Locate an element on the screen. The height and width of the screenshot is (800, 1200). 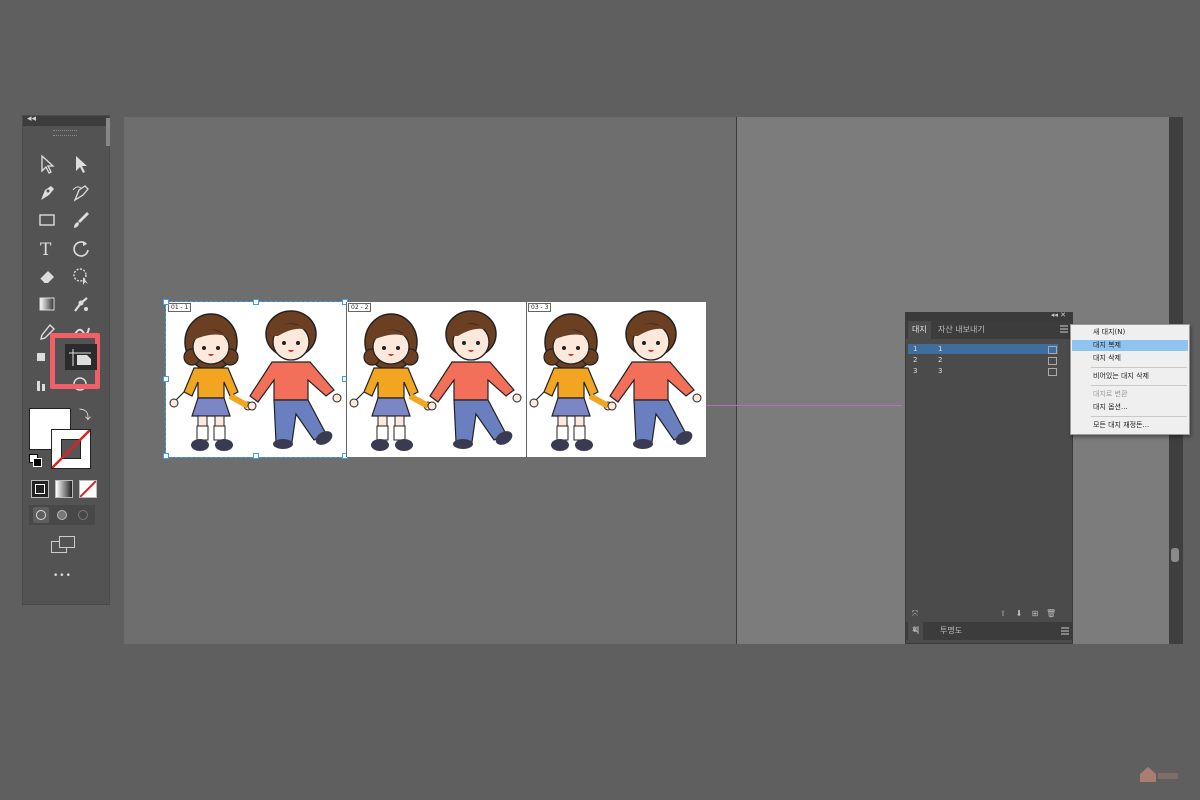
artboard-tool-icon is located at coordinates (81, 357).